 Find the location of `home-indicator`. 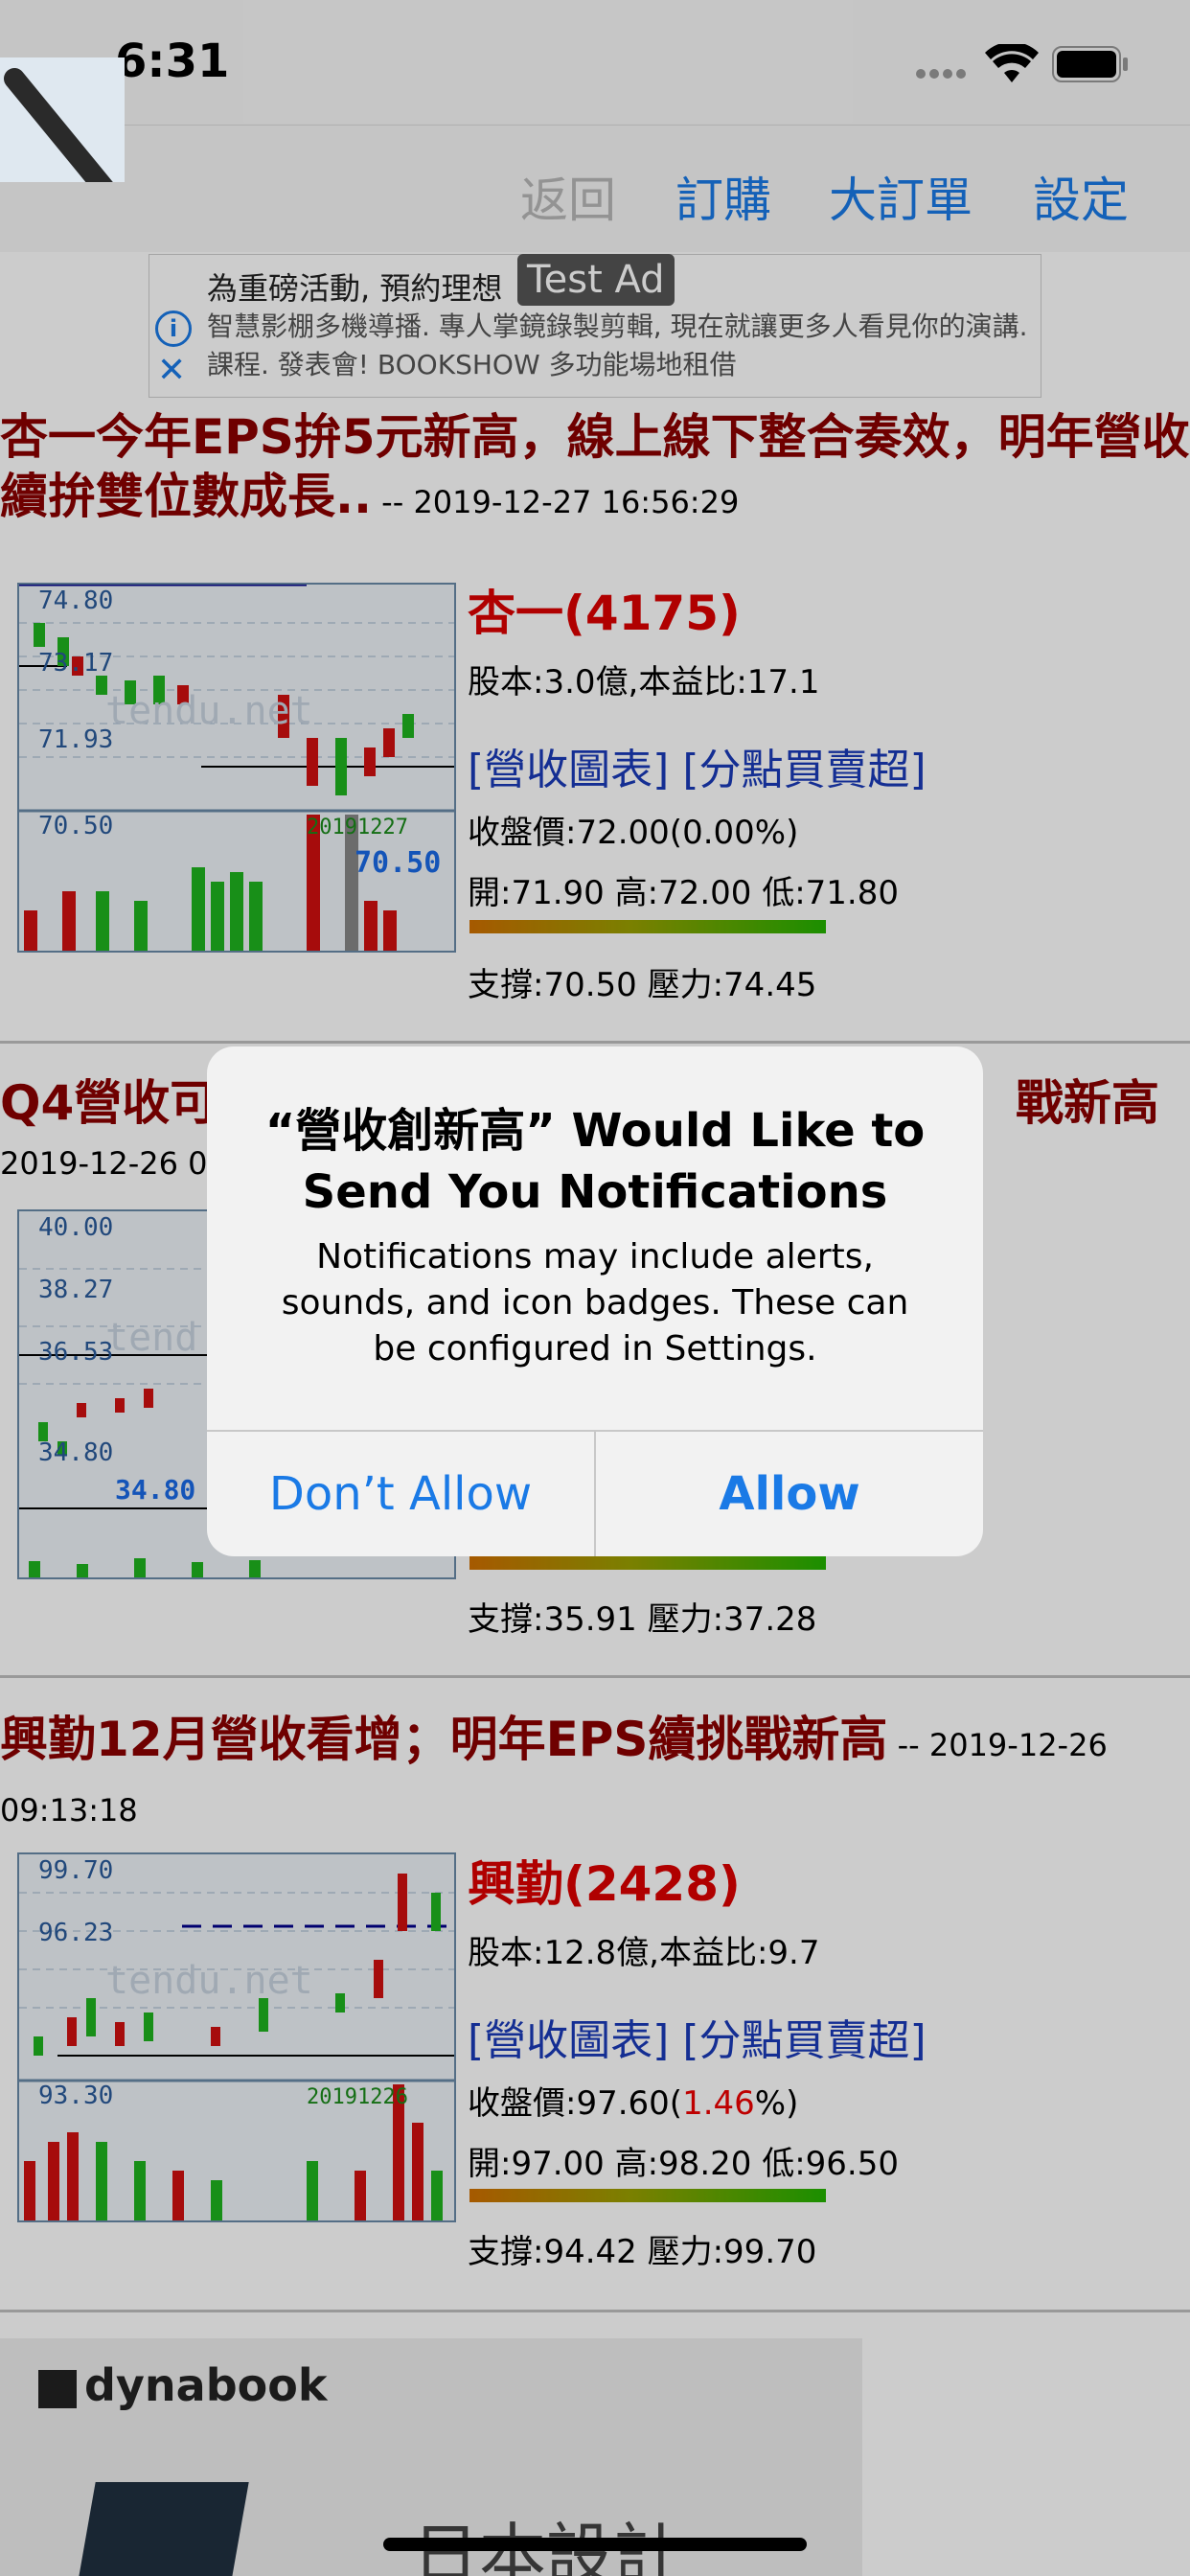

home-indicator is located at coordinates (595, 2544).